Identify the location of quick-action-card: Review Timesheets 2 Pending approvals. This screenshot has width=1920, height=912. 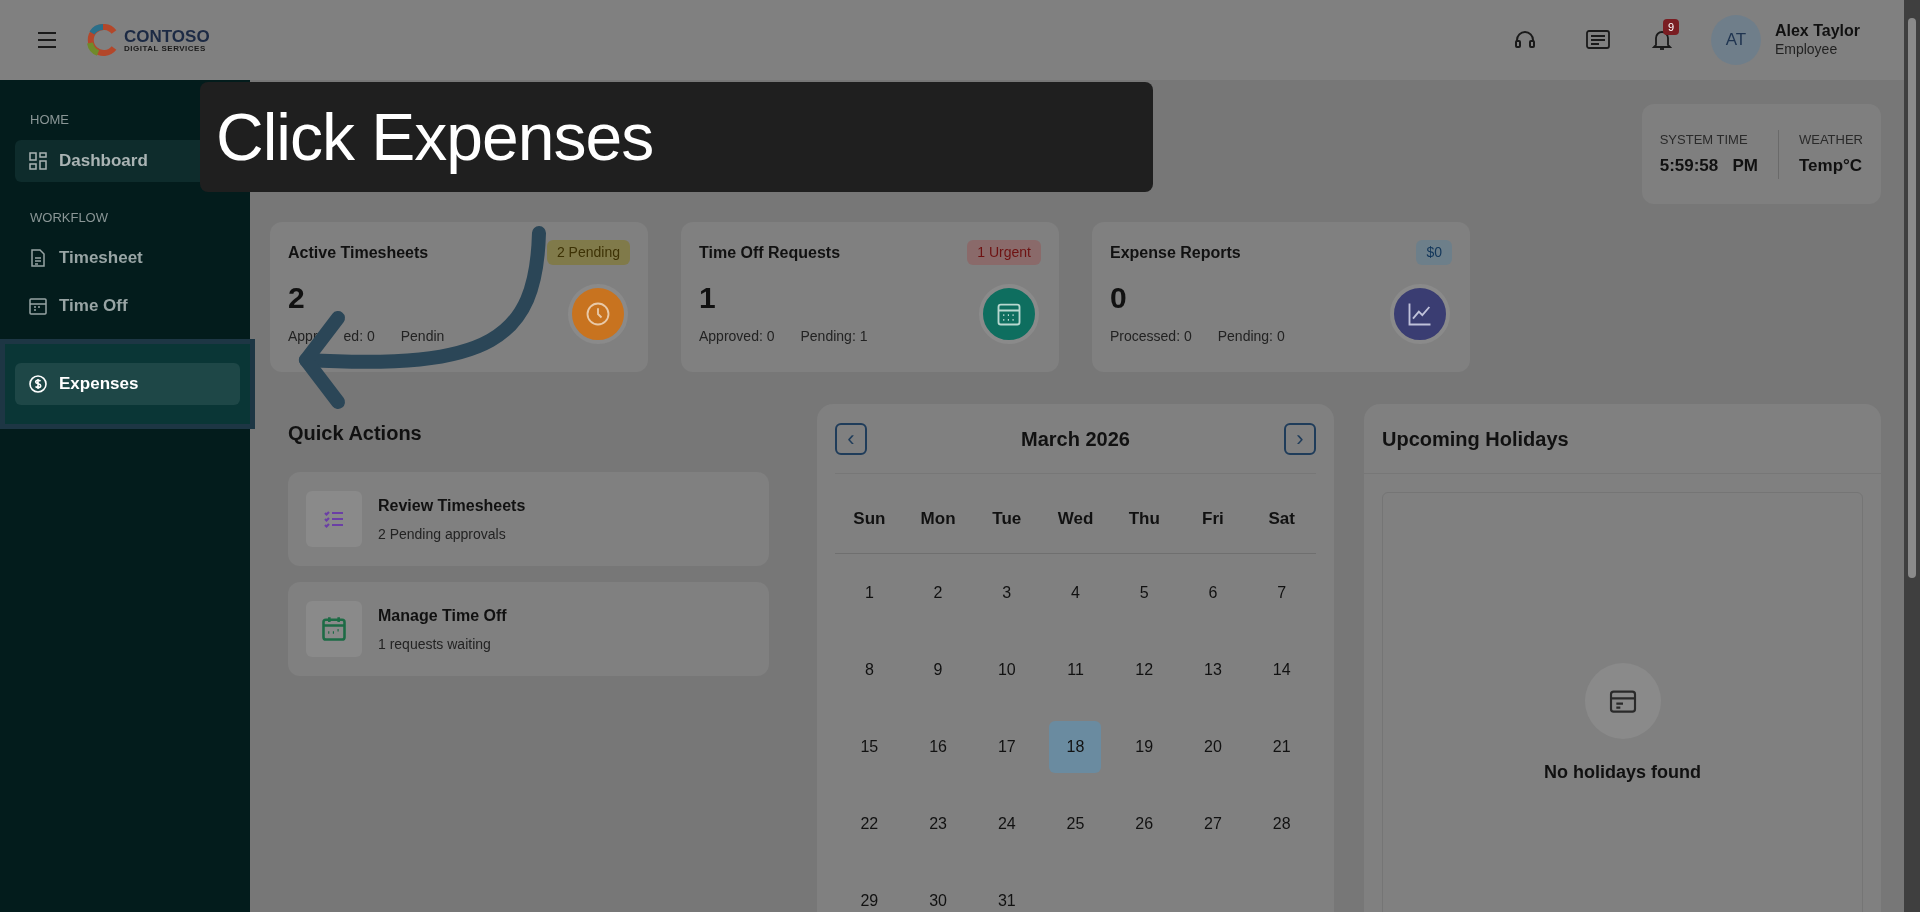
(528, 519).